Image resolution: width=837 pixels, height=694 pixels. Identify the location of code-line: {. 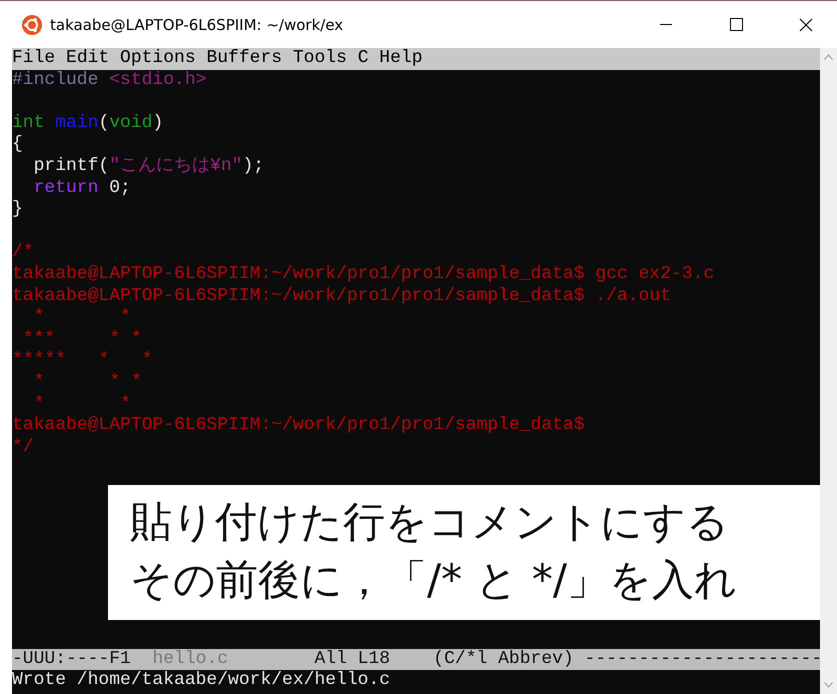
(17, 144).